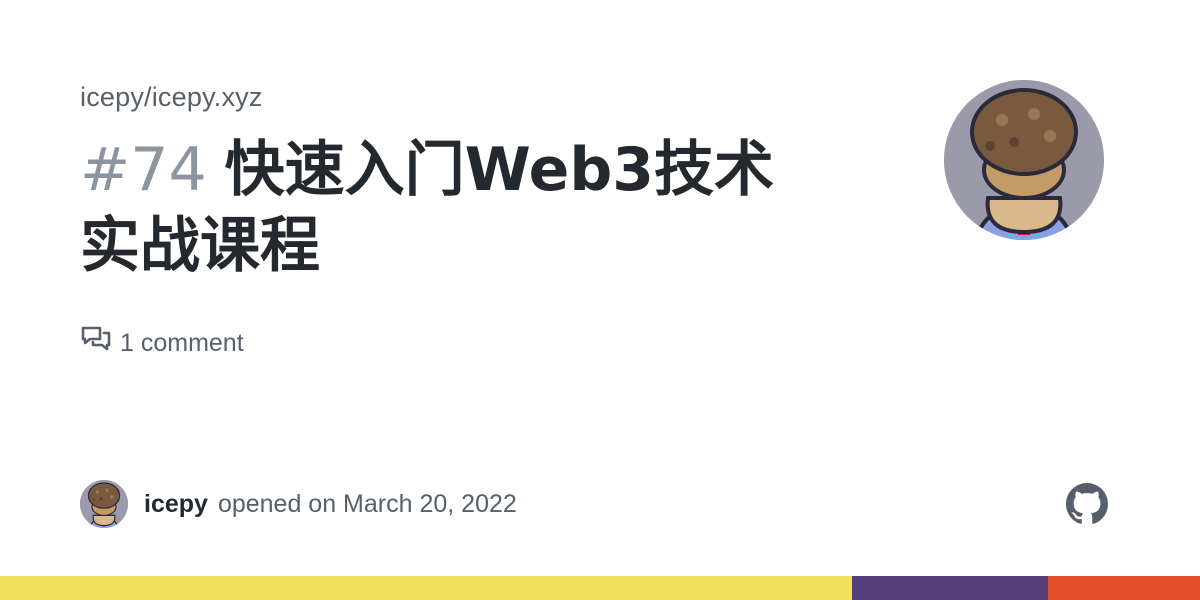 Image resolution: width=1200 pixels, height=600 pixels. Describe the element at coordinates (182, 343) in the screenshot. I see `comment-count-label: 1 comment` at that location.